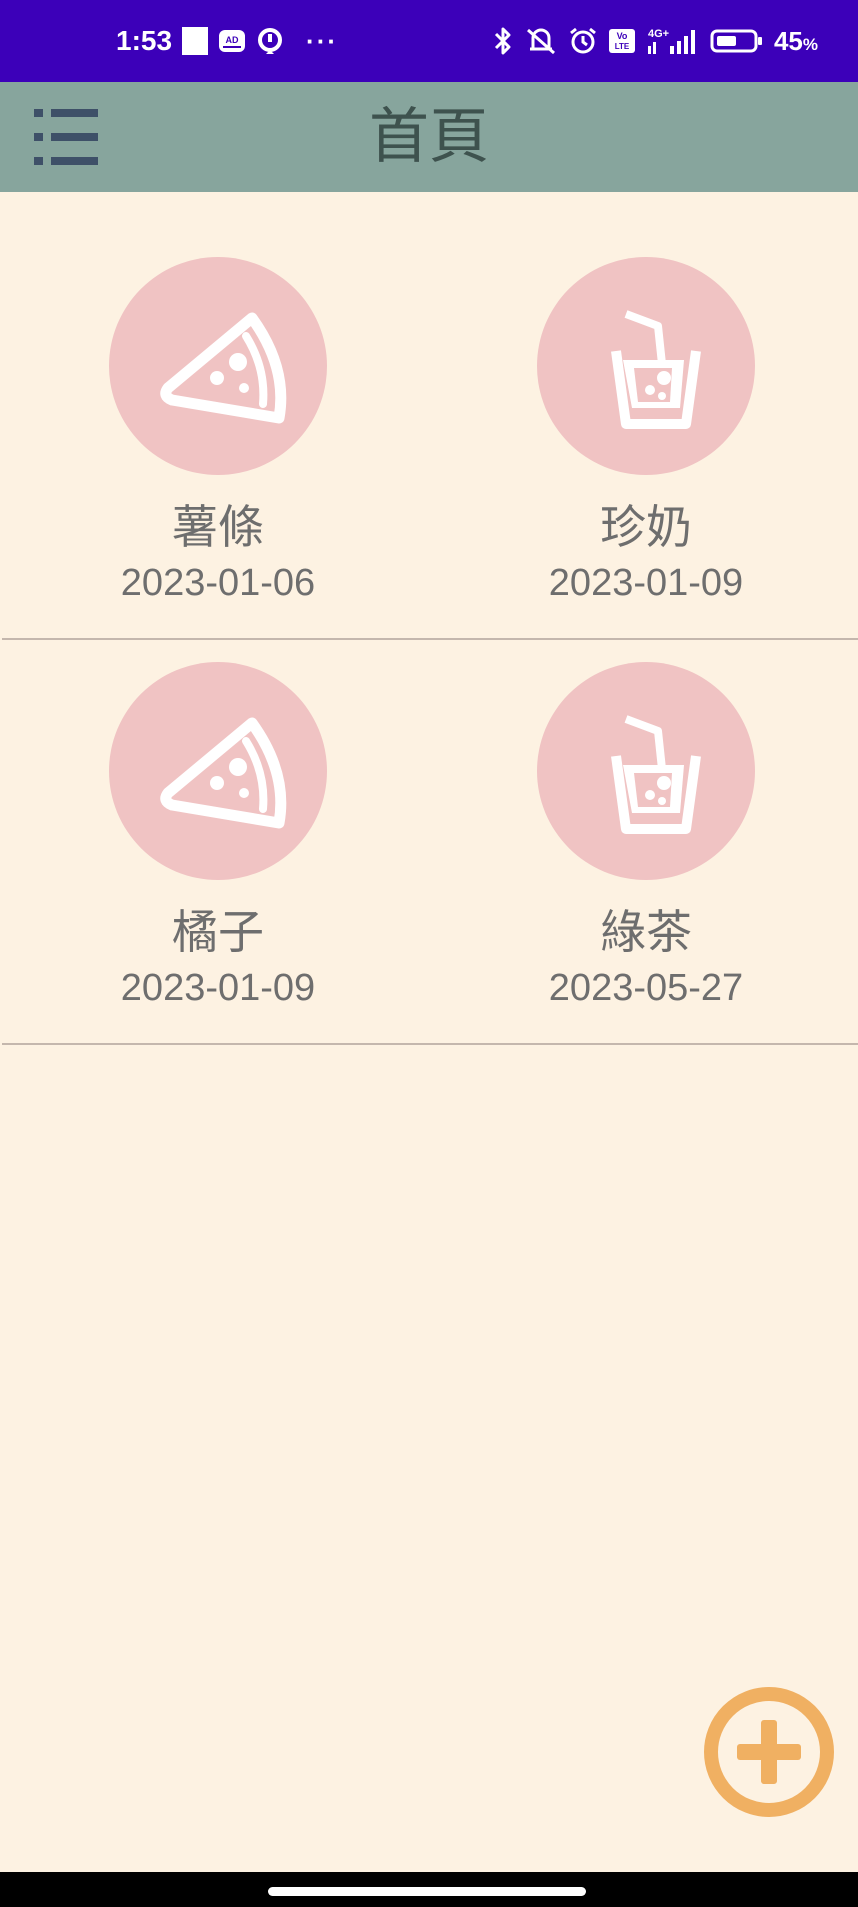  I want to click on svg-text: LTE, so click(622, 46).